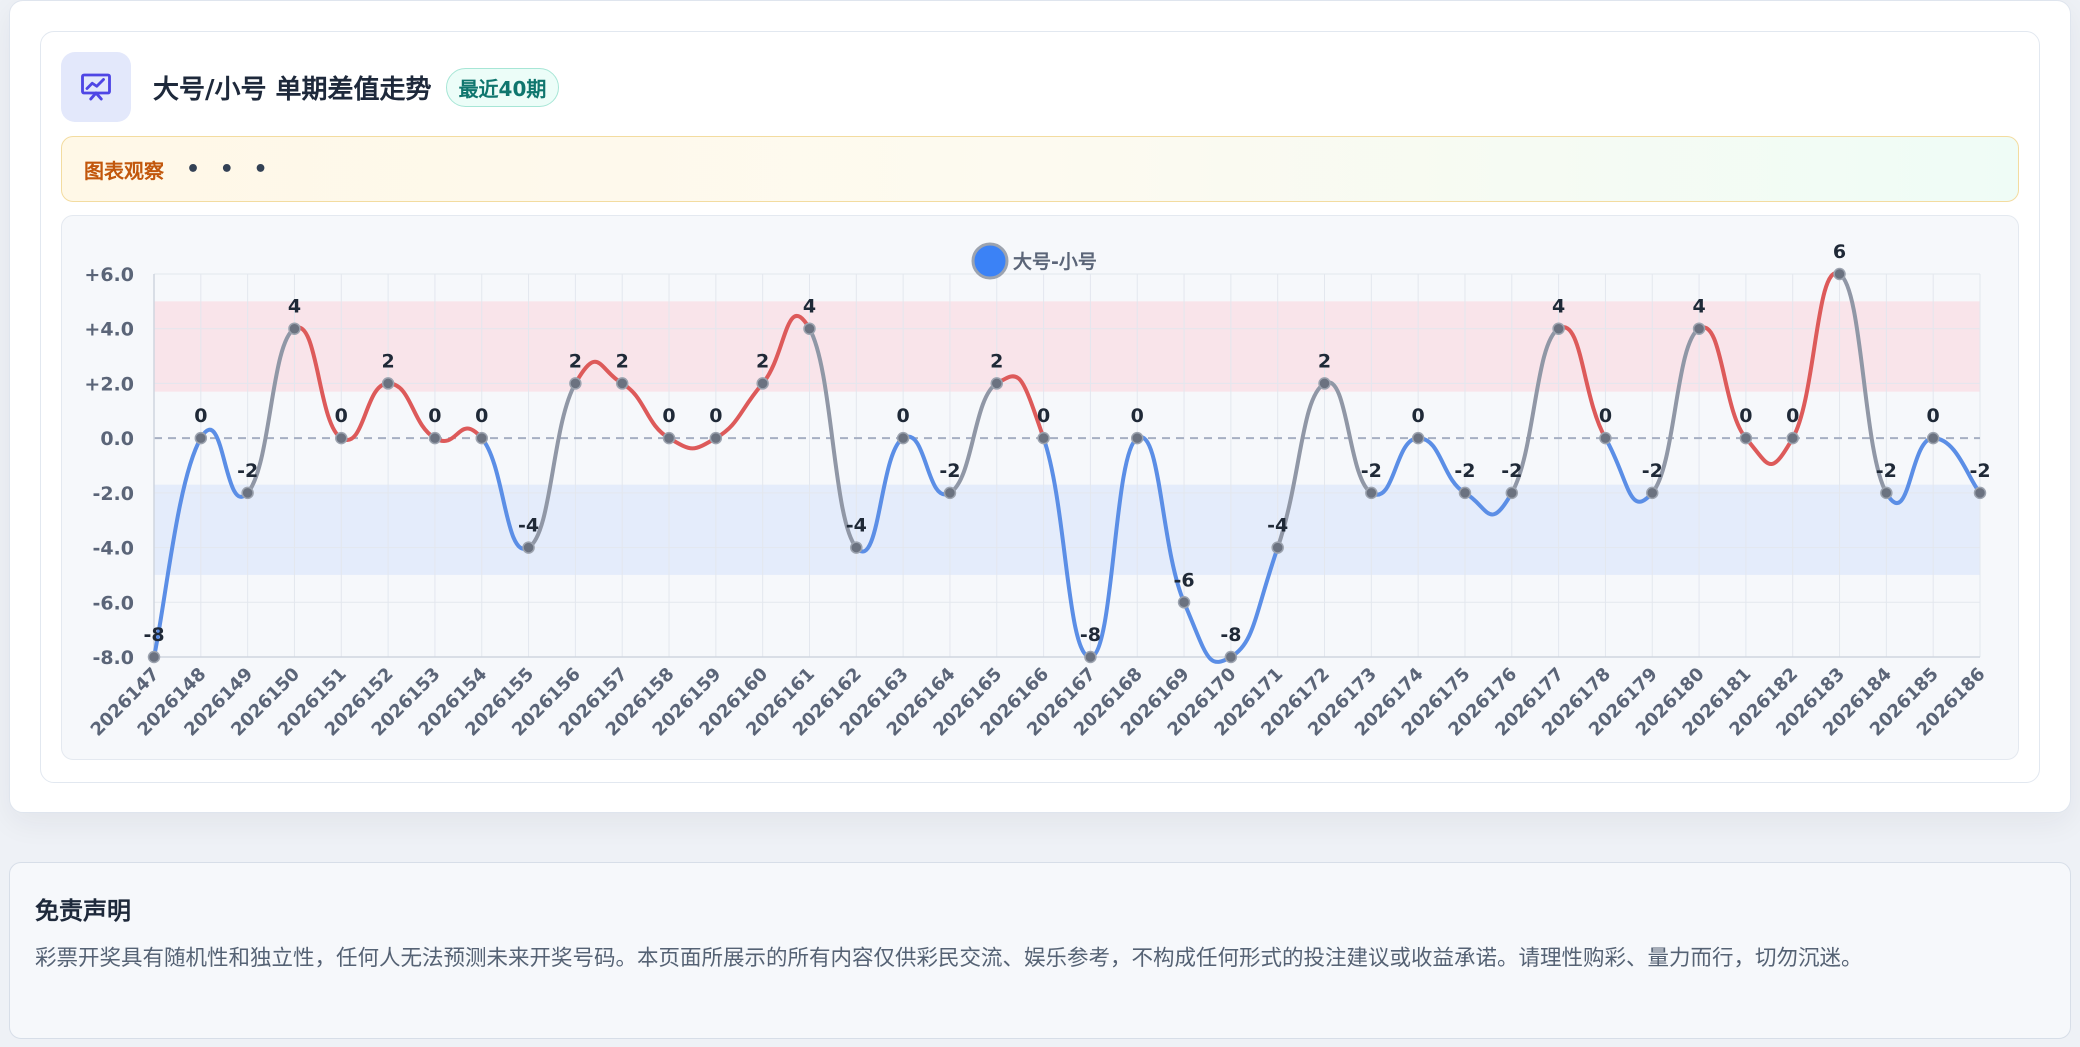  I want to click on presentation-chart-icon, so click(96, 87).